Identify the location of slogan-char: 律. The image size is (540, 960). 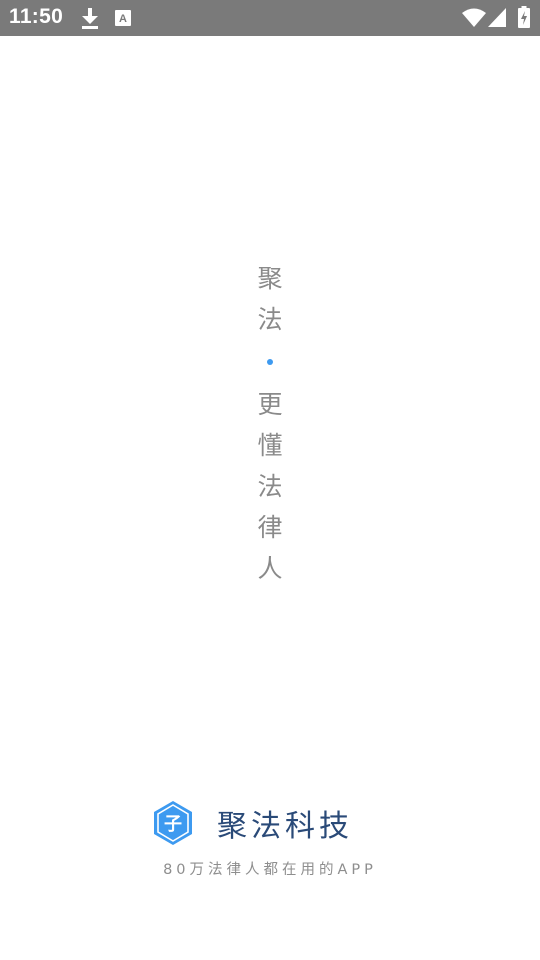
(270, 527).